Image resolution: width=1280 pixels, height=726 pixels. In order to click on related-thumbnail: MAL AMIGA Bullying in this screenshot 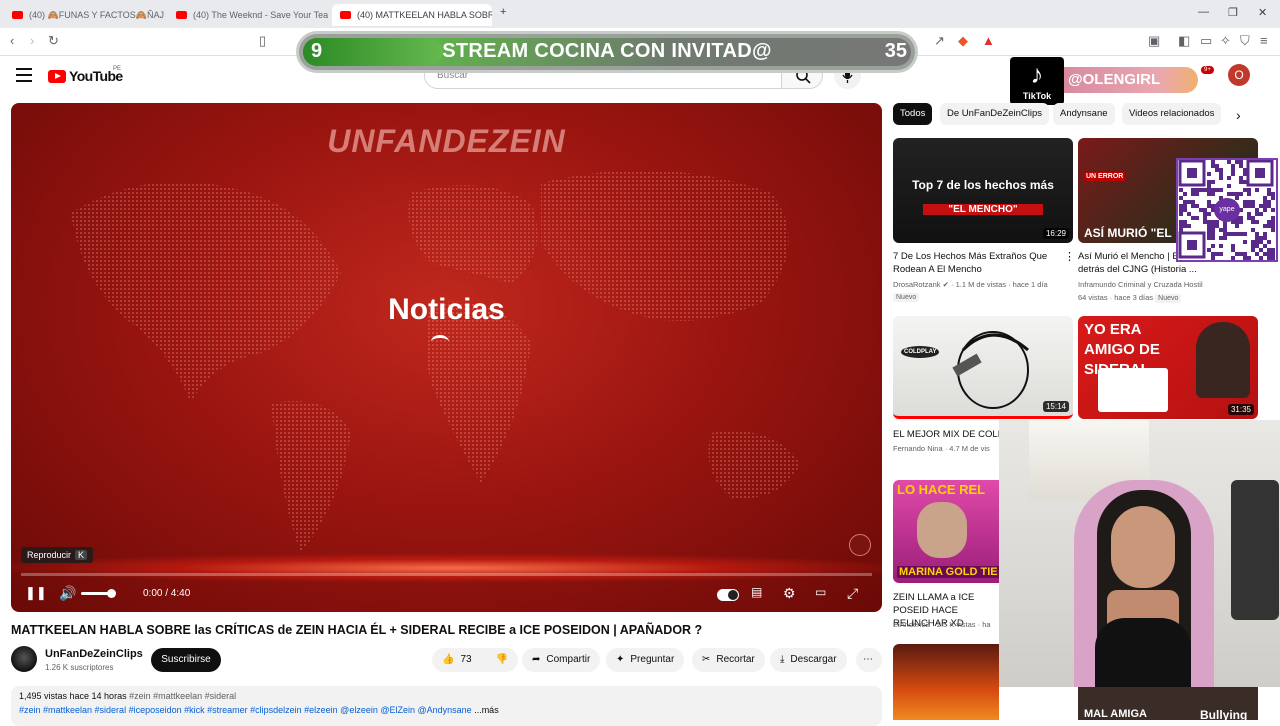, I will do `click(1168, 703)`.